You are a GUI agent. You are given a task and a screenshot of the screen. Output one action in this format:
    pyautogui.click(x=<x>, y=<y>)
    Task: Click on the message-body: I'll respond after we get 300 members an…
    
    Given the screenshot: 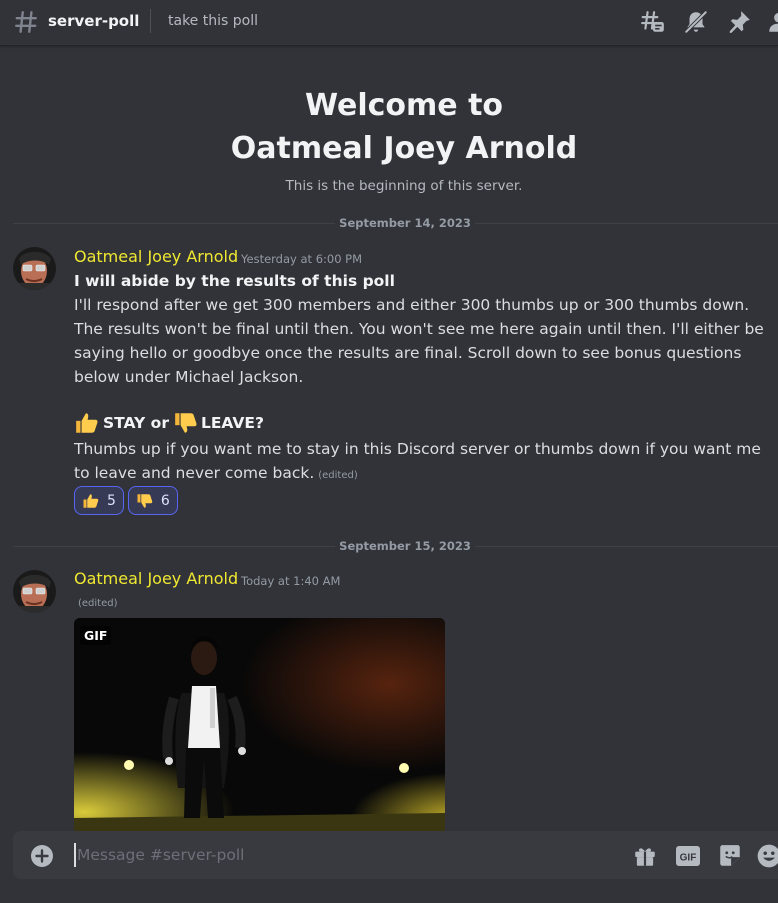 What is the action you would take?
    pyautogui.click(x=419, y=341)
    